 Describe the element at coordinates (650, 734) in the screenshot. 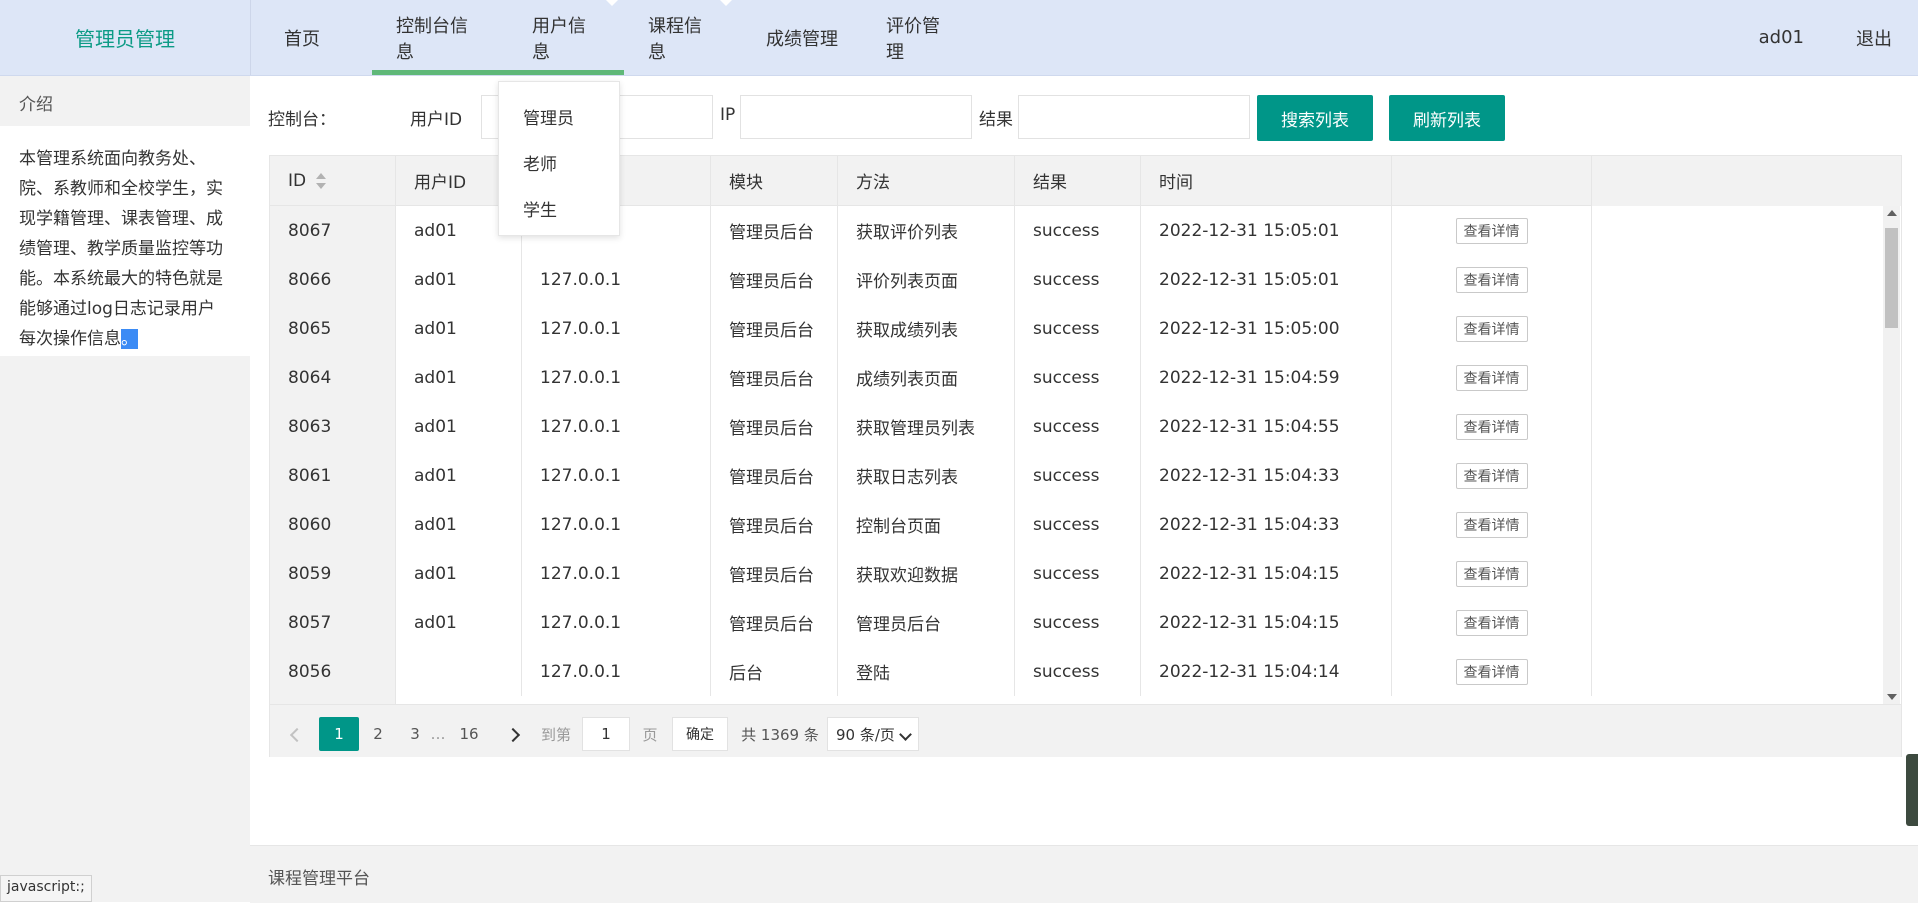

I see `page-unit-label: 页` at that location.